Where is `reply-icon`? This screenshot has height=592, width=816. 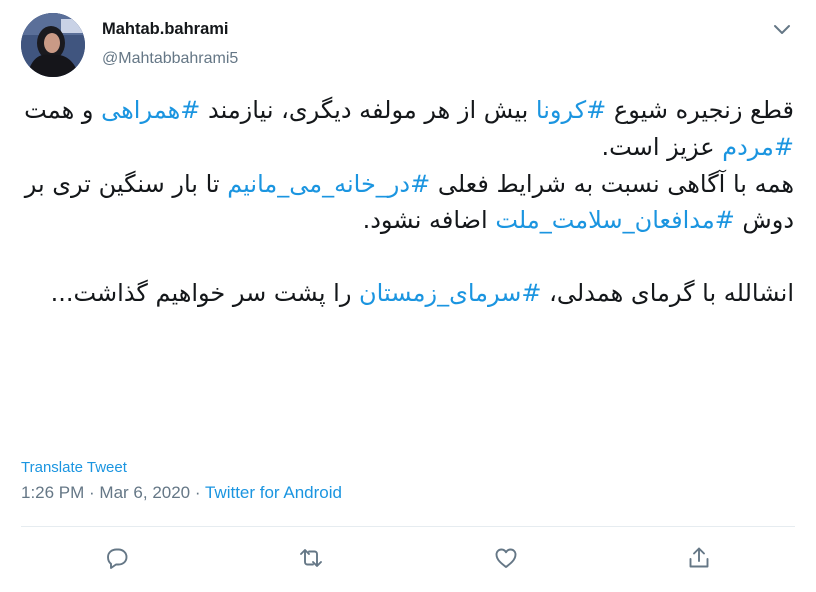
reply-icon is located at coordinates (117, 558).